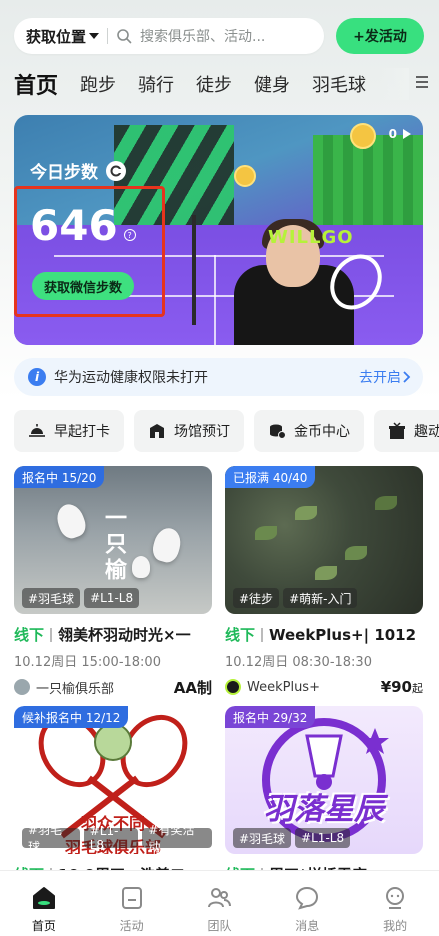  Describe the element at coordinates (194, 270) in the screenshot. I see `net-post` at that location.